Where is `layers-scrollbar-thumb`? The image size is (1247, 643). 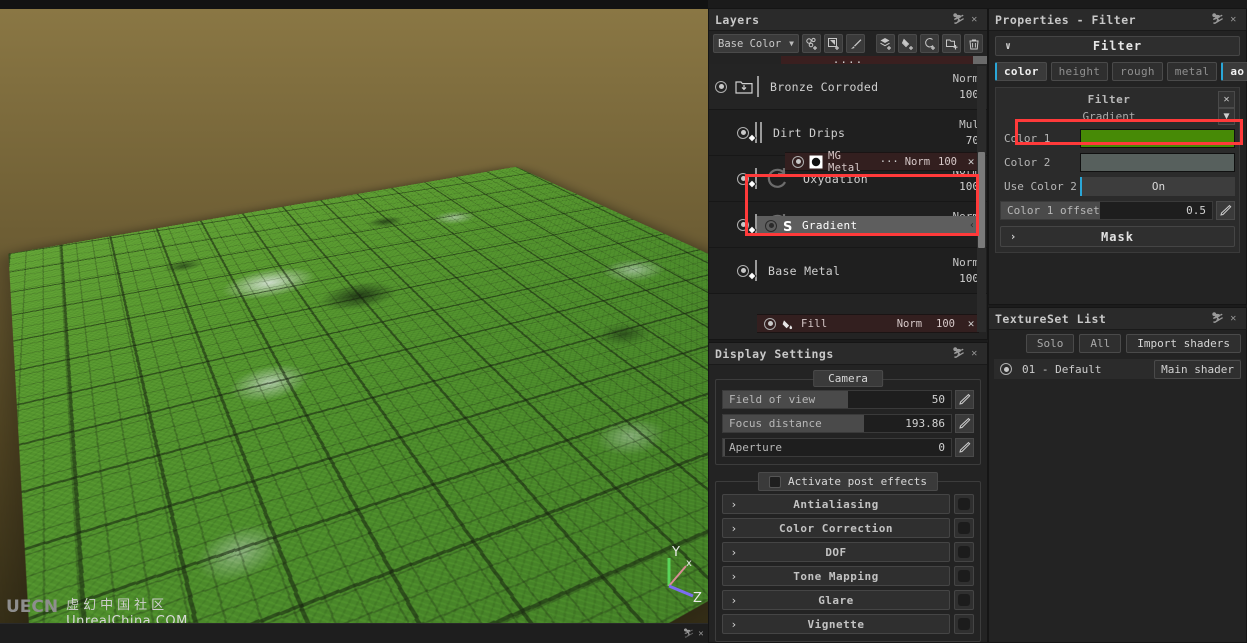 layers-scrollbar-thumb is located at coordinates (981, 200).